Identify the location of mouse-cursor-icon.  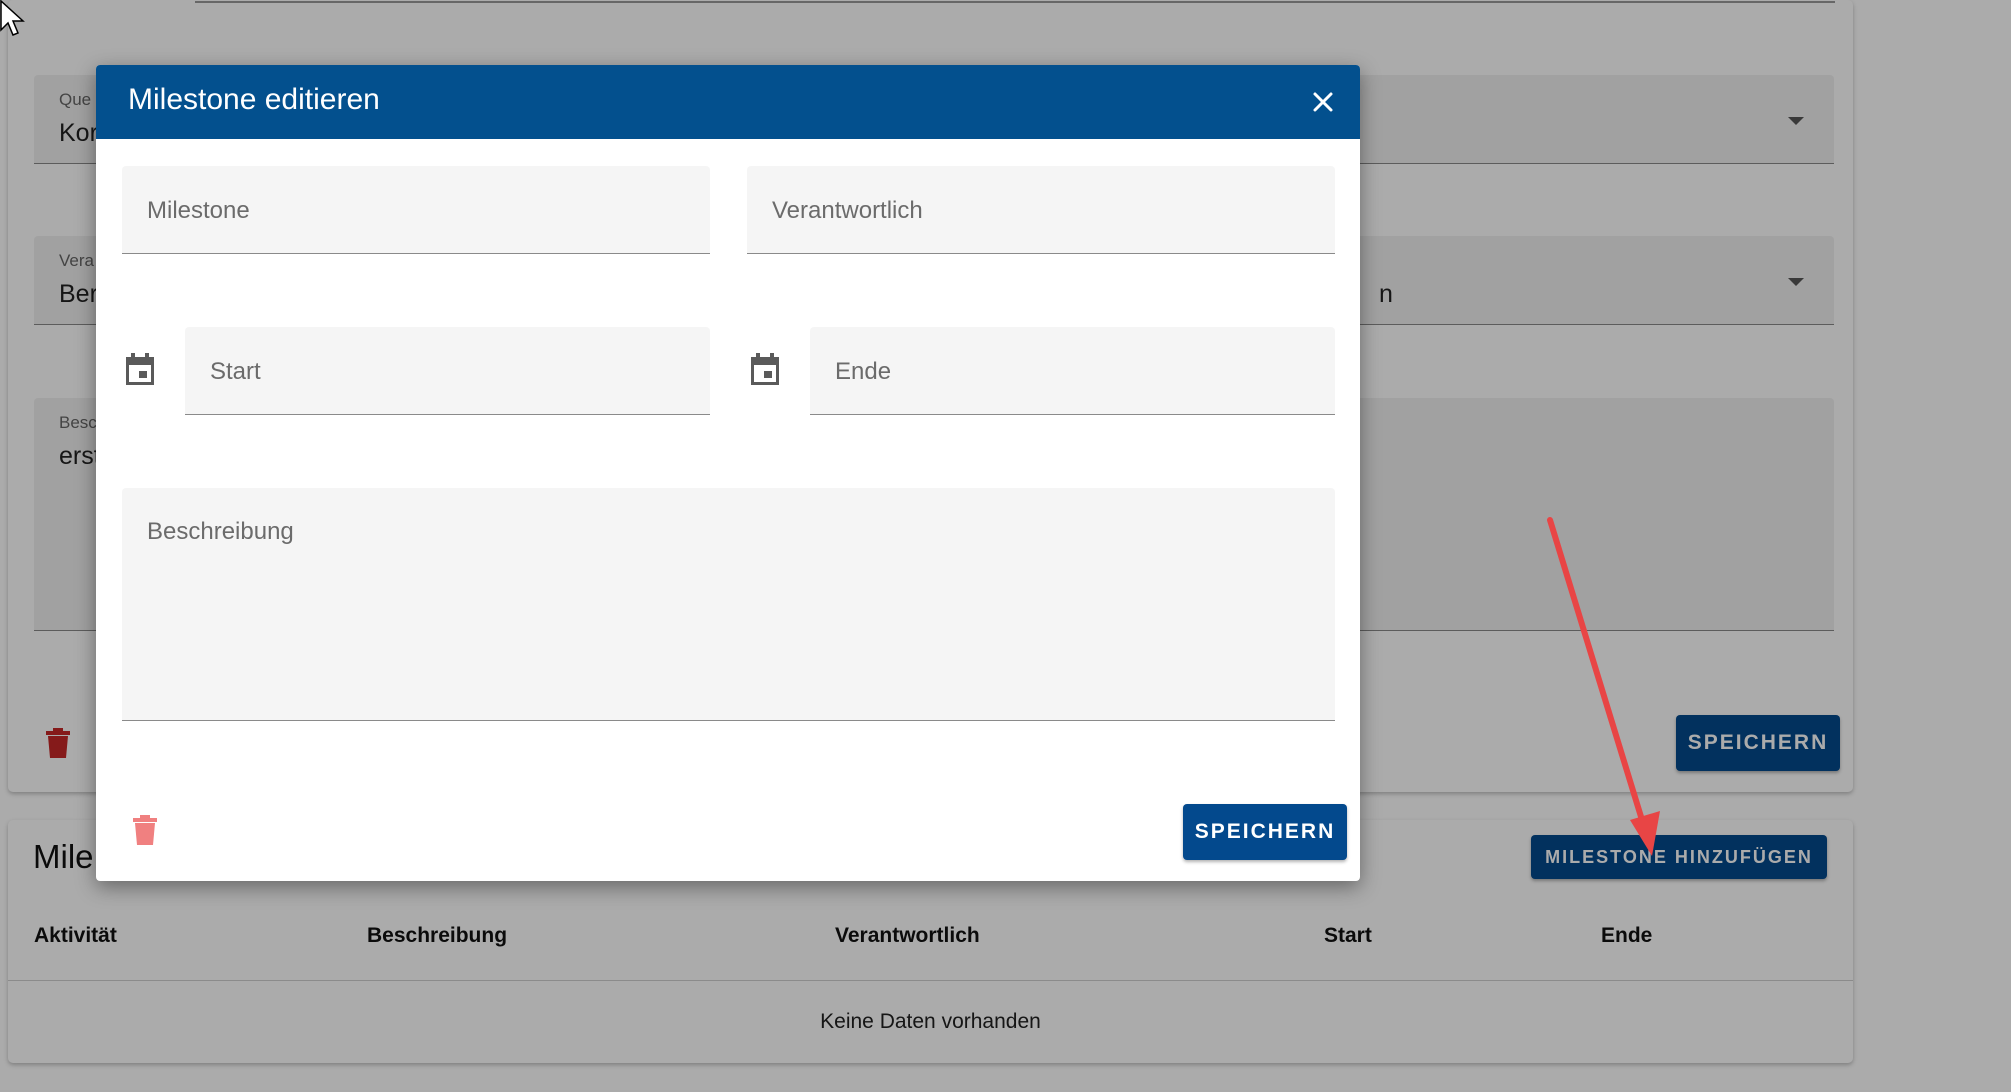
(12, 18).